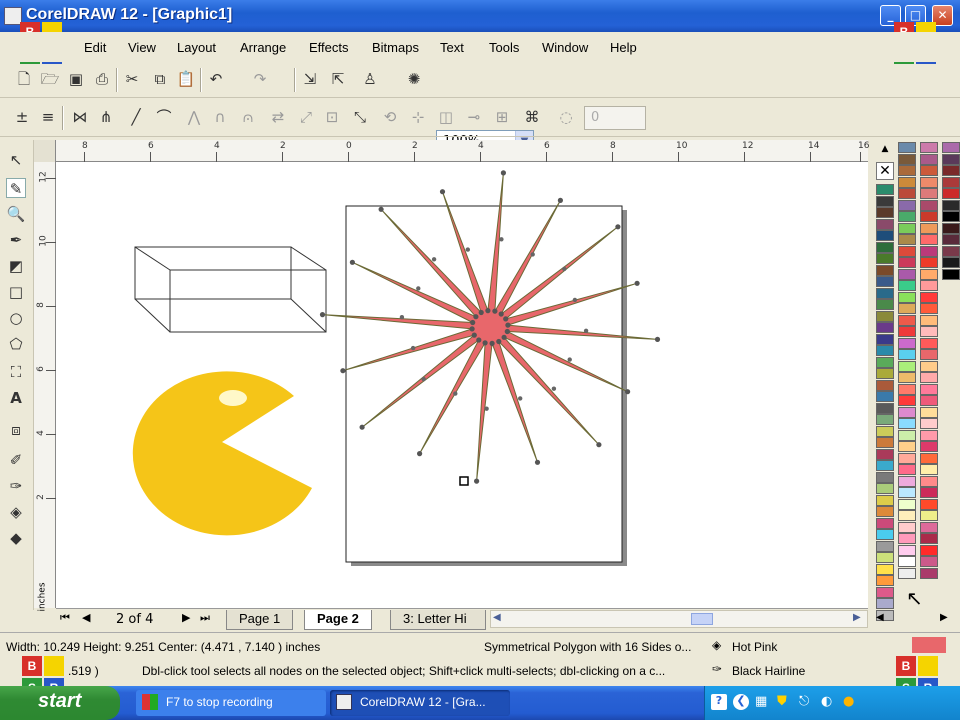  What do you see at coordinates (451, 151) in the screenshot?
I see `horizontal-ruler: 8 6 4 2 0 2 4 6 8 10 12 14 16` at bounding box center [451, 151].